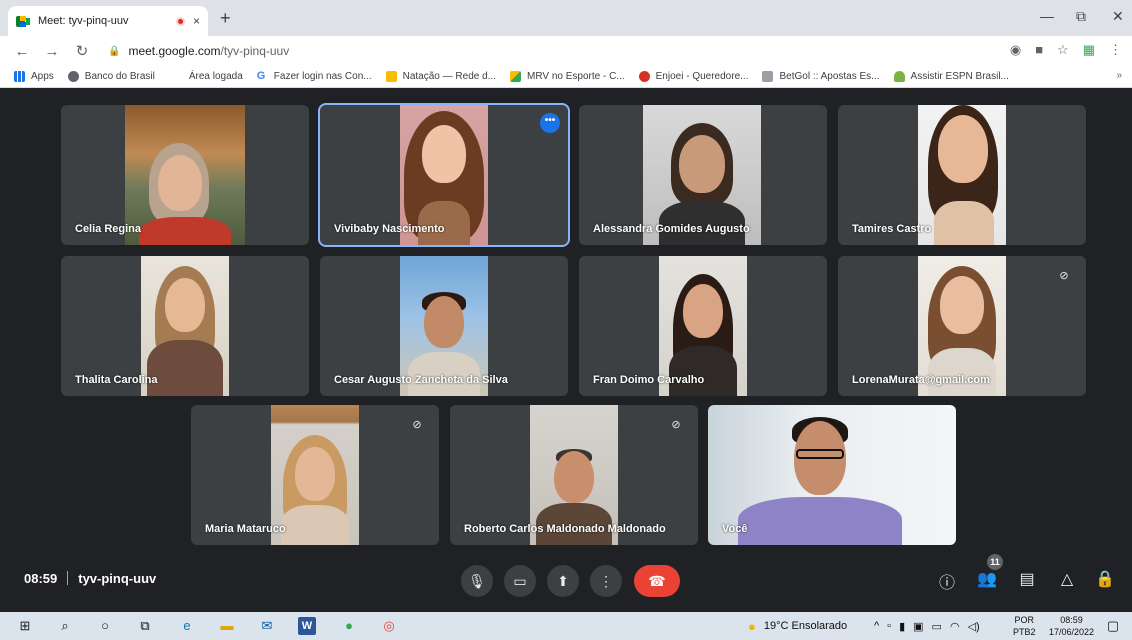  What do you see at coordinates (563, 581) in the screenshot?
I see `present-screen-button: ⬆` at bounding box center [563, 581].